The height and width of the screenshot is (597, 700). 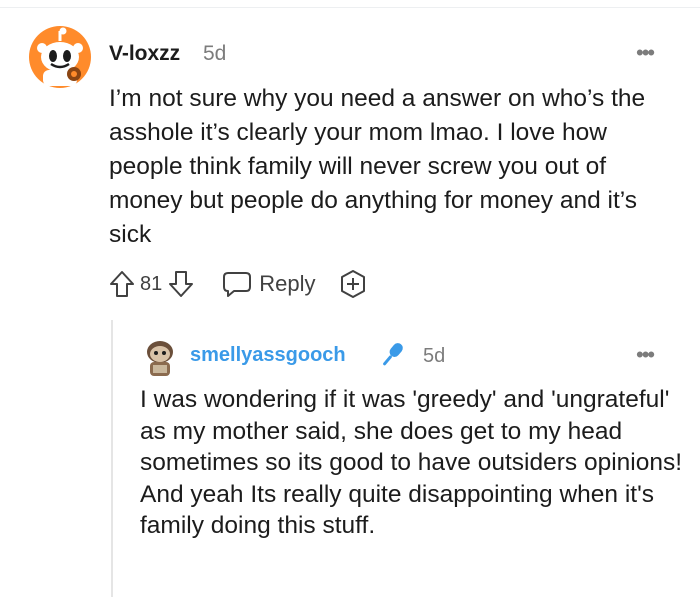 What do you see at coordinates (287, 283) in the screenshot?
I see `reply-label: Reply` at bounding box center [287, 283].